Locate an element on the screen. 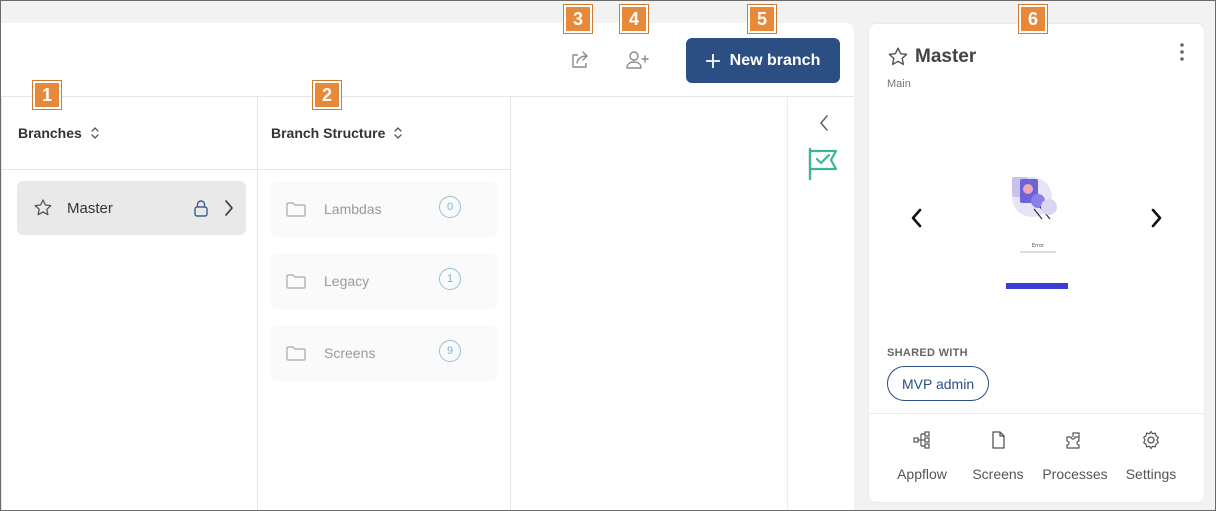 This screenshot has width=1216, height=511. appflow-icon is located at coordinates (921, 440).